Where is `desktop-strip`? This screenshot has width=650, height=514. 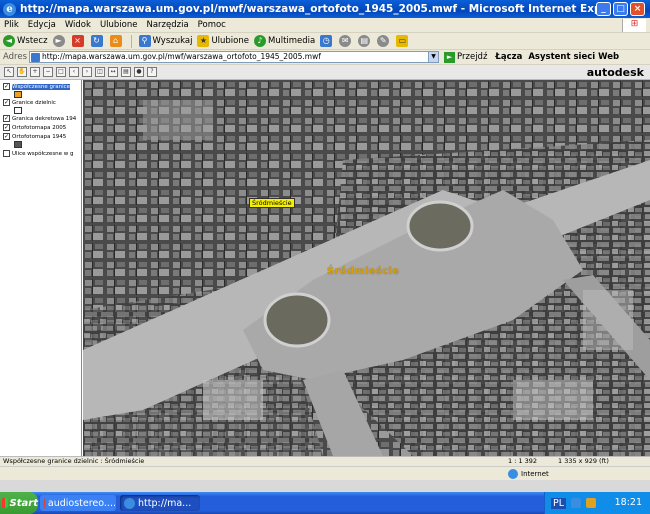
desktop-strip is located at coordinates (325, 486).